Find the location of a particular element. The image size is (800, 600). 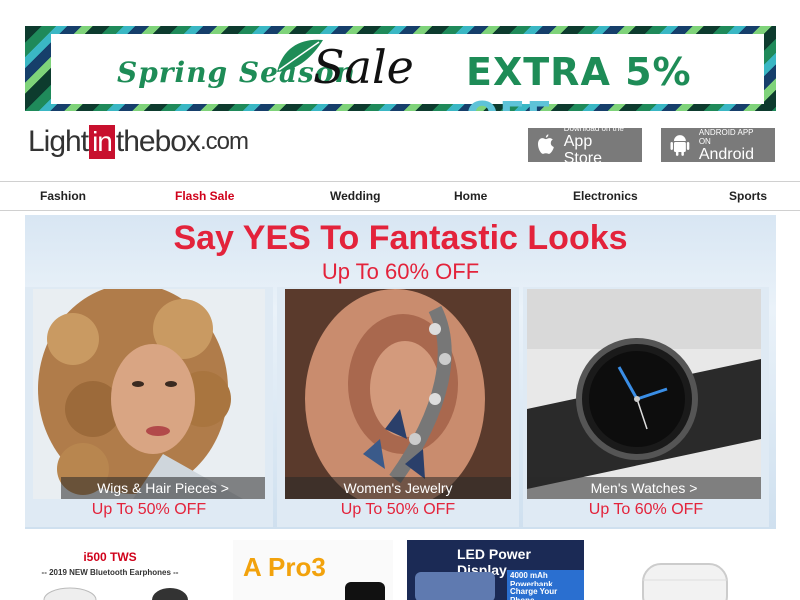

android-app-text: ANDROID APP ON Android is located at coordinates (733, 145).